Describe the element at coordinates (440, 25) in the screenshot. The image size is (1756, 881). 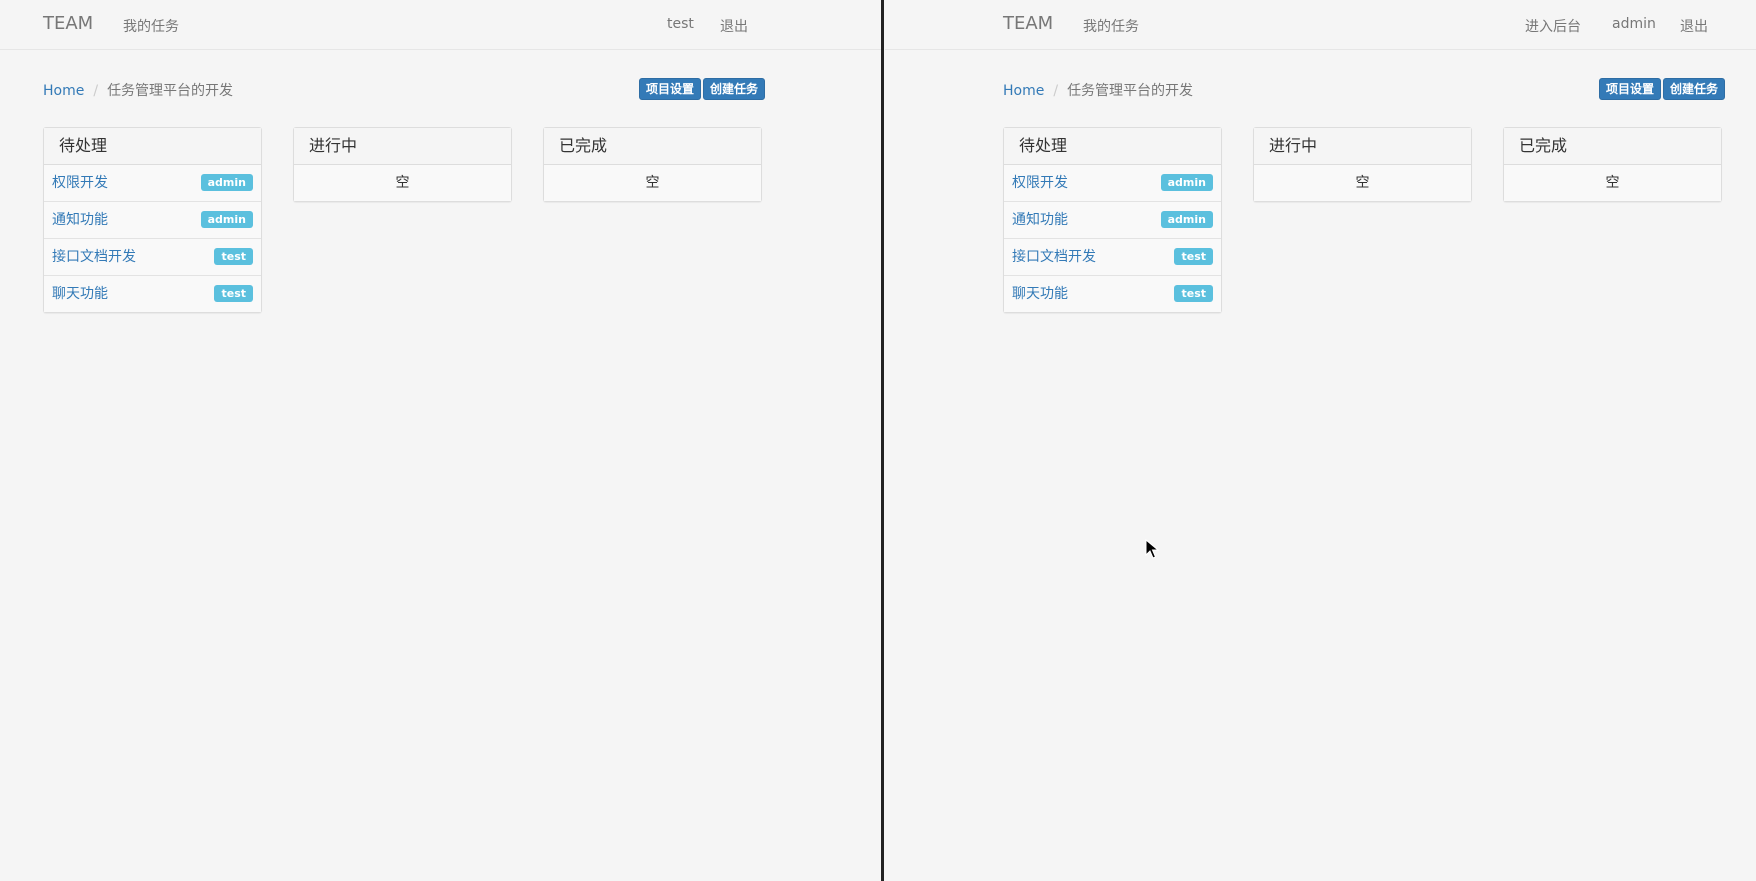
I see `navbar: TEAM 我的任务 test 退出` at that location.